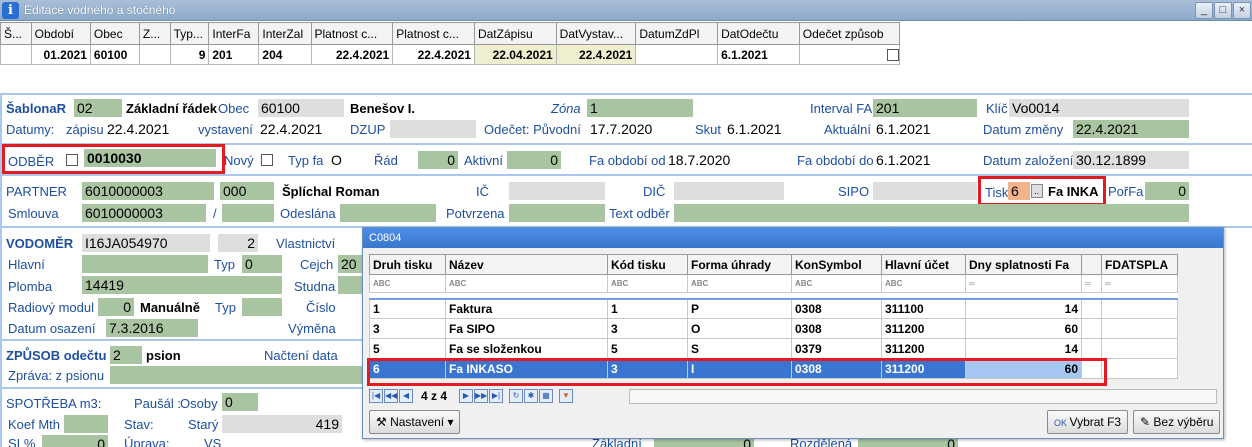 The width and height of the screenshot is (1252, 447). Describe the element at coordinates (60, 33) in the screenshot. I see `col-header: Období` at that location.